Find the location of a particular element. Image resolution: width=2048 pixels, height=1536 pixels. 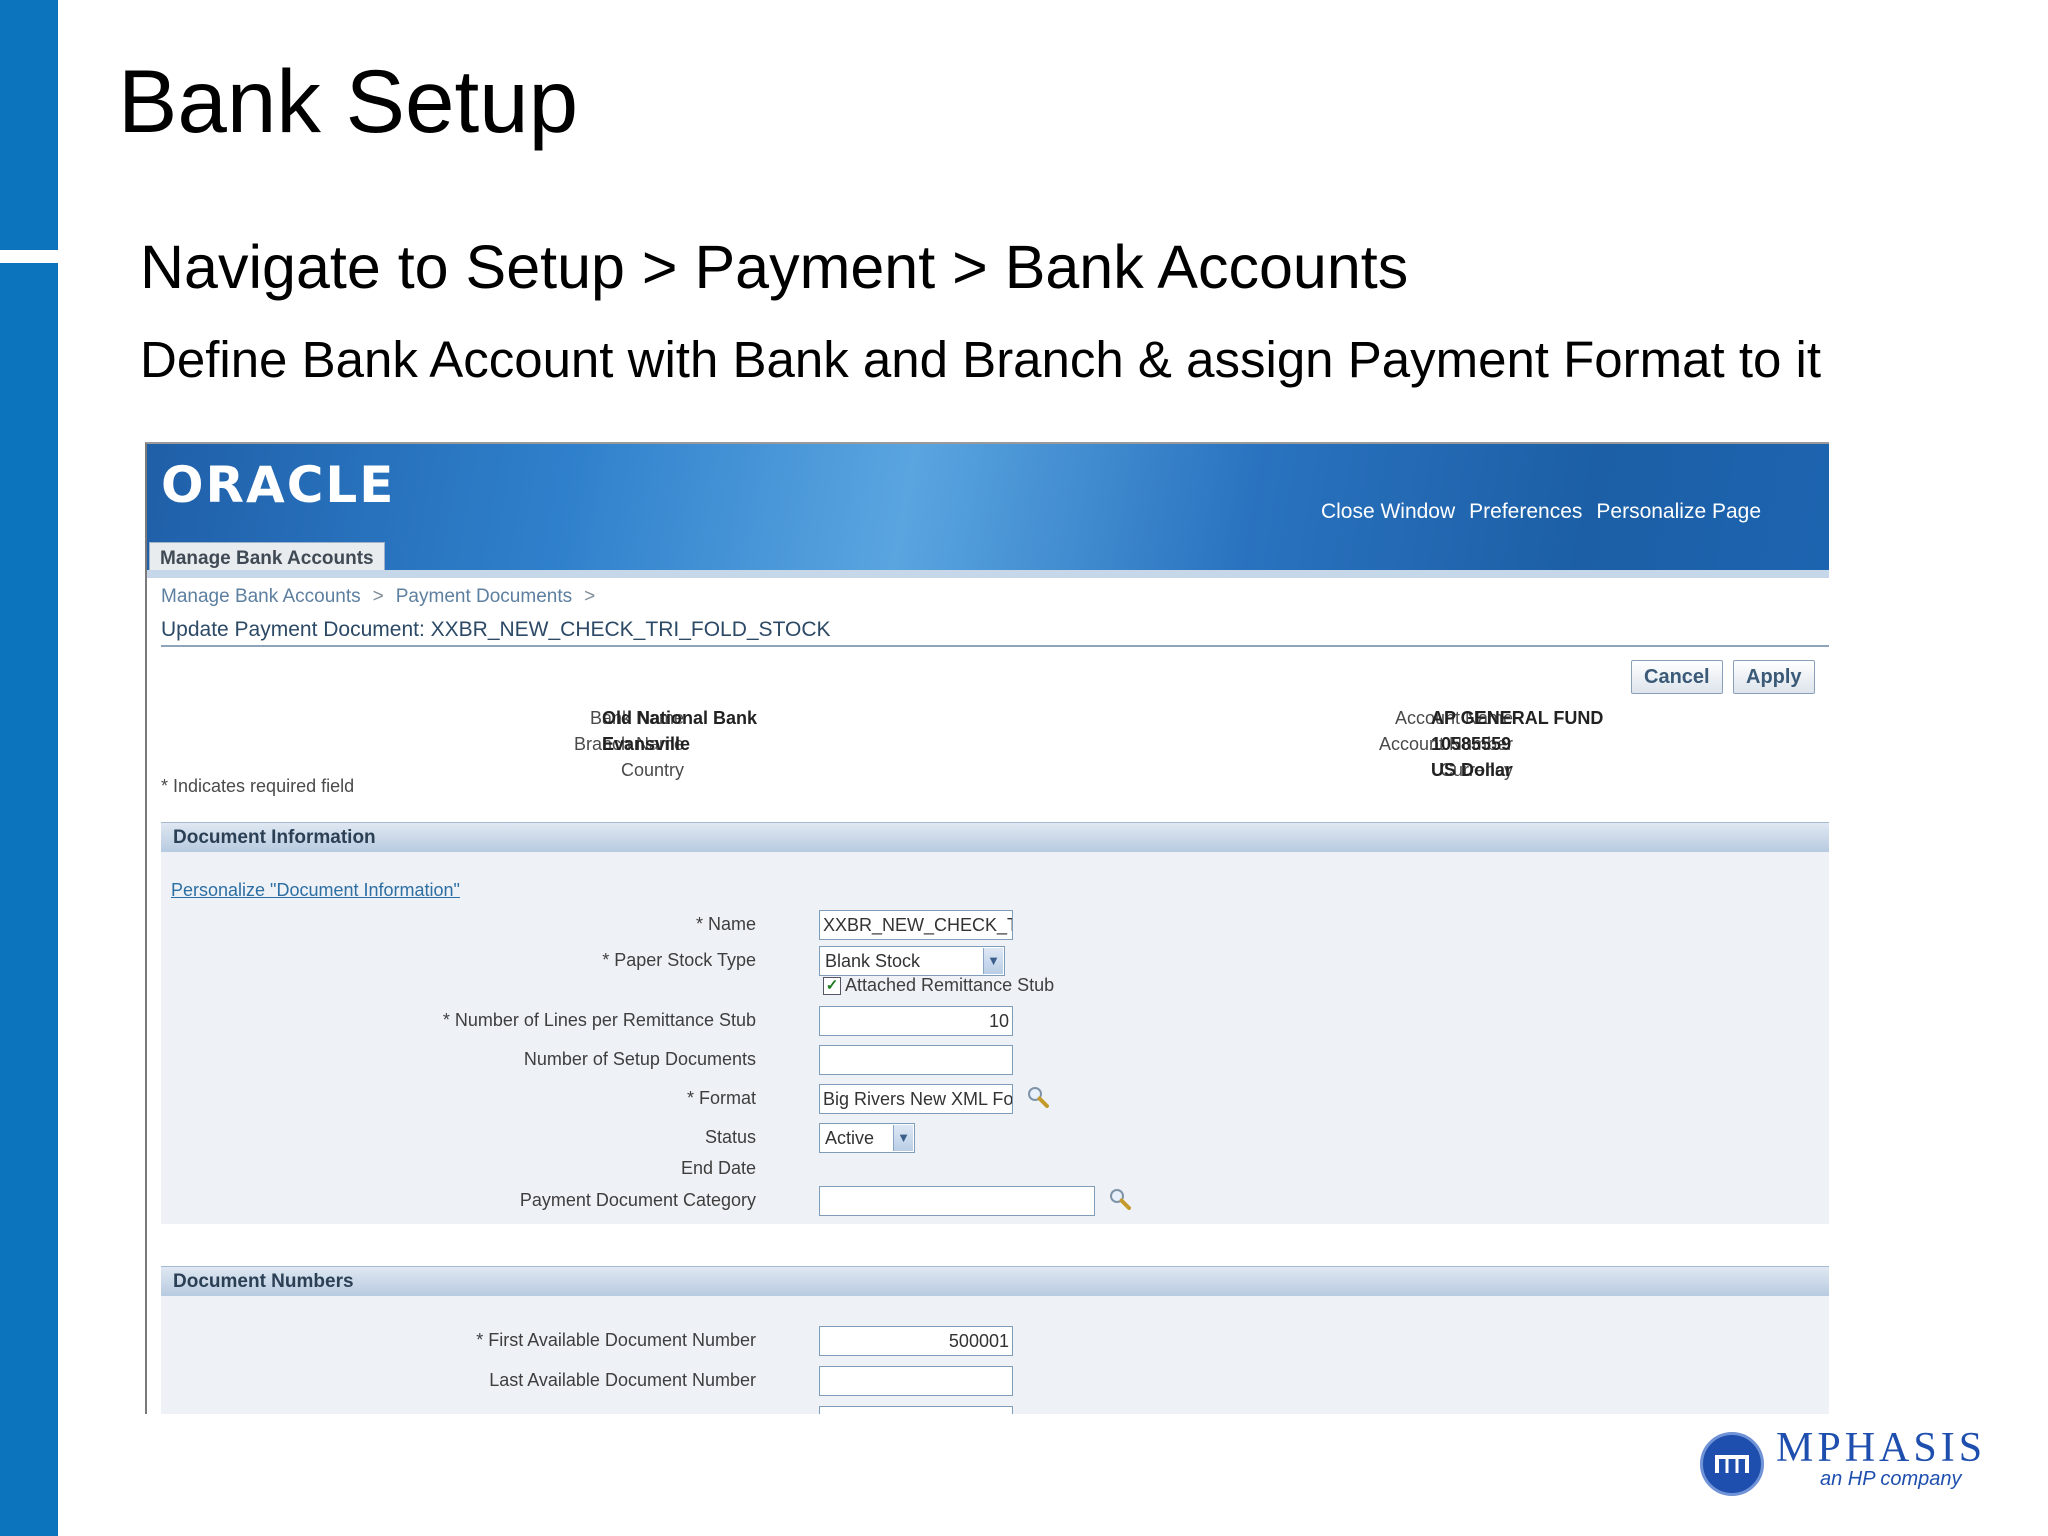

paper-stock-type-label: * Paper Stock Type is located at coordinates (679, 960).